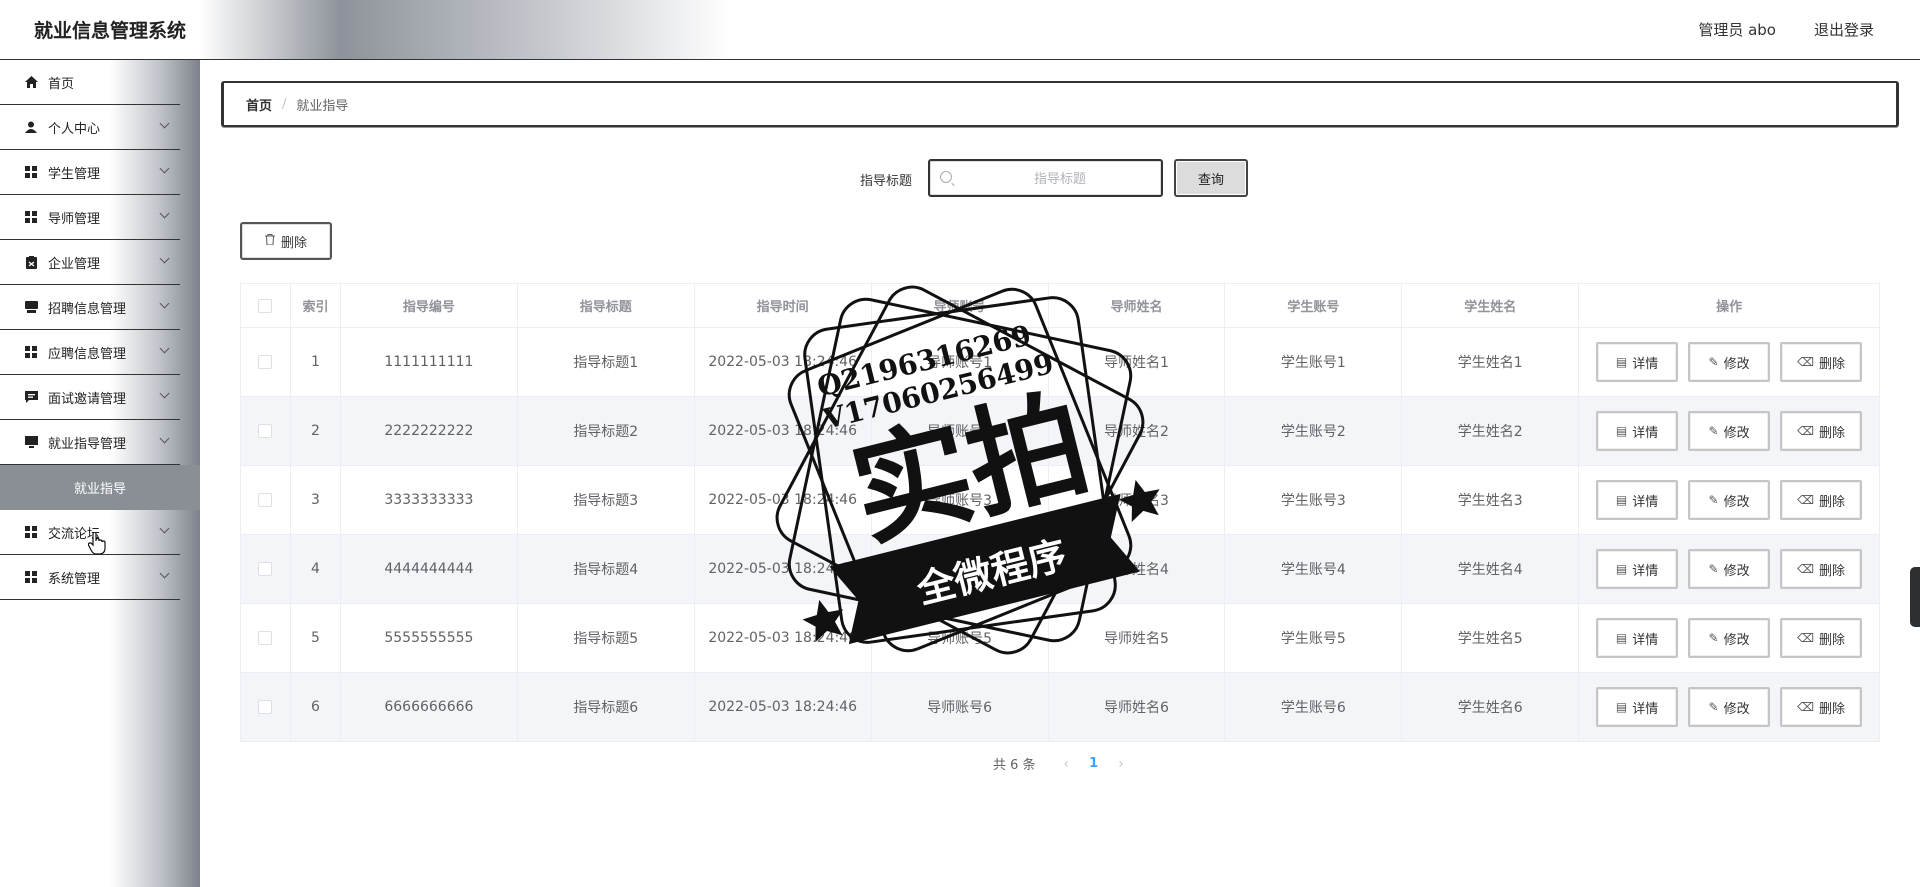  What do you see at coordinates (960, 30) in the screenshot?
I see `top-header: 就业信息管理系统 管理员 abo 退出登录` at bounding box center [960, 30].